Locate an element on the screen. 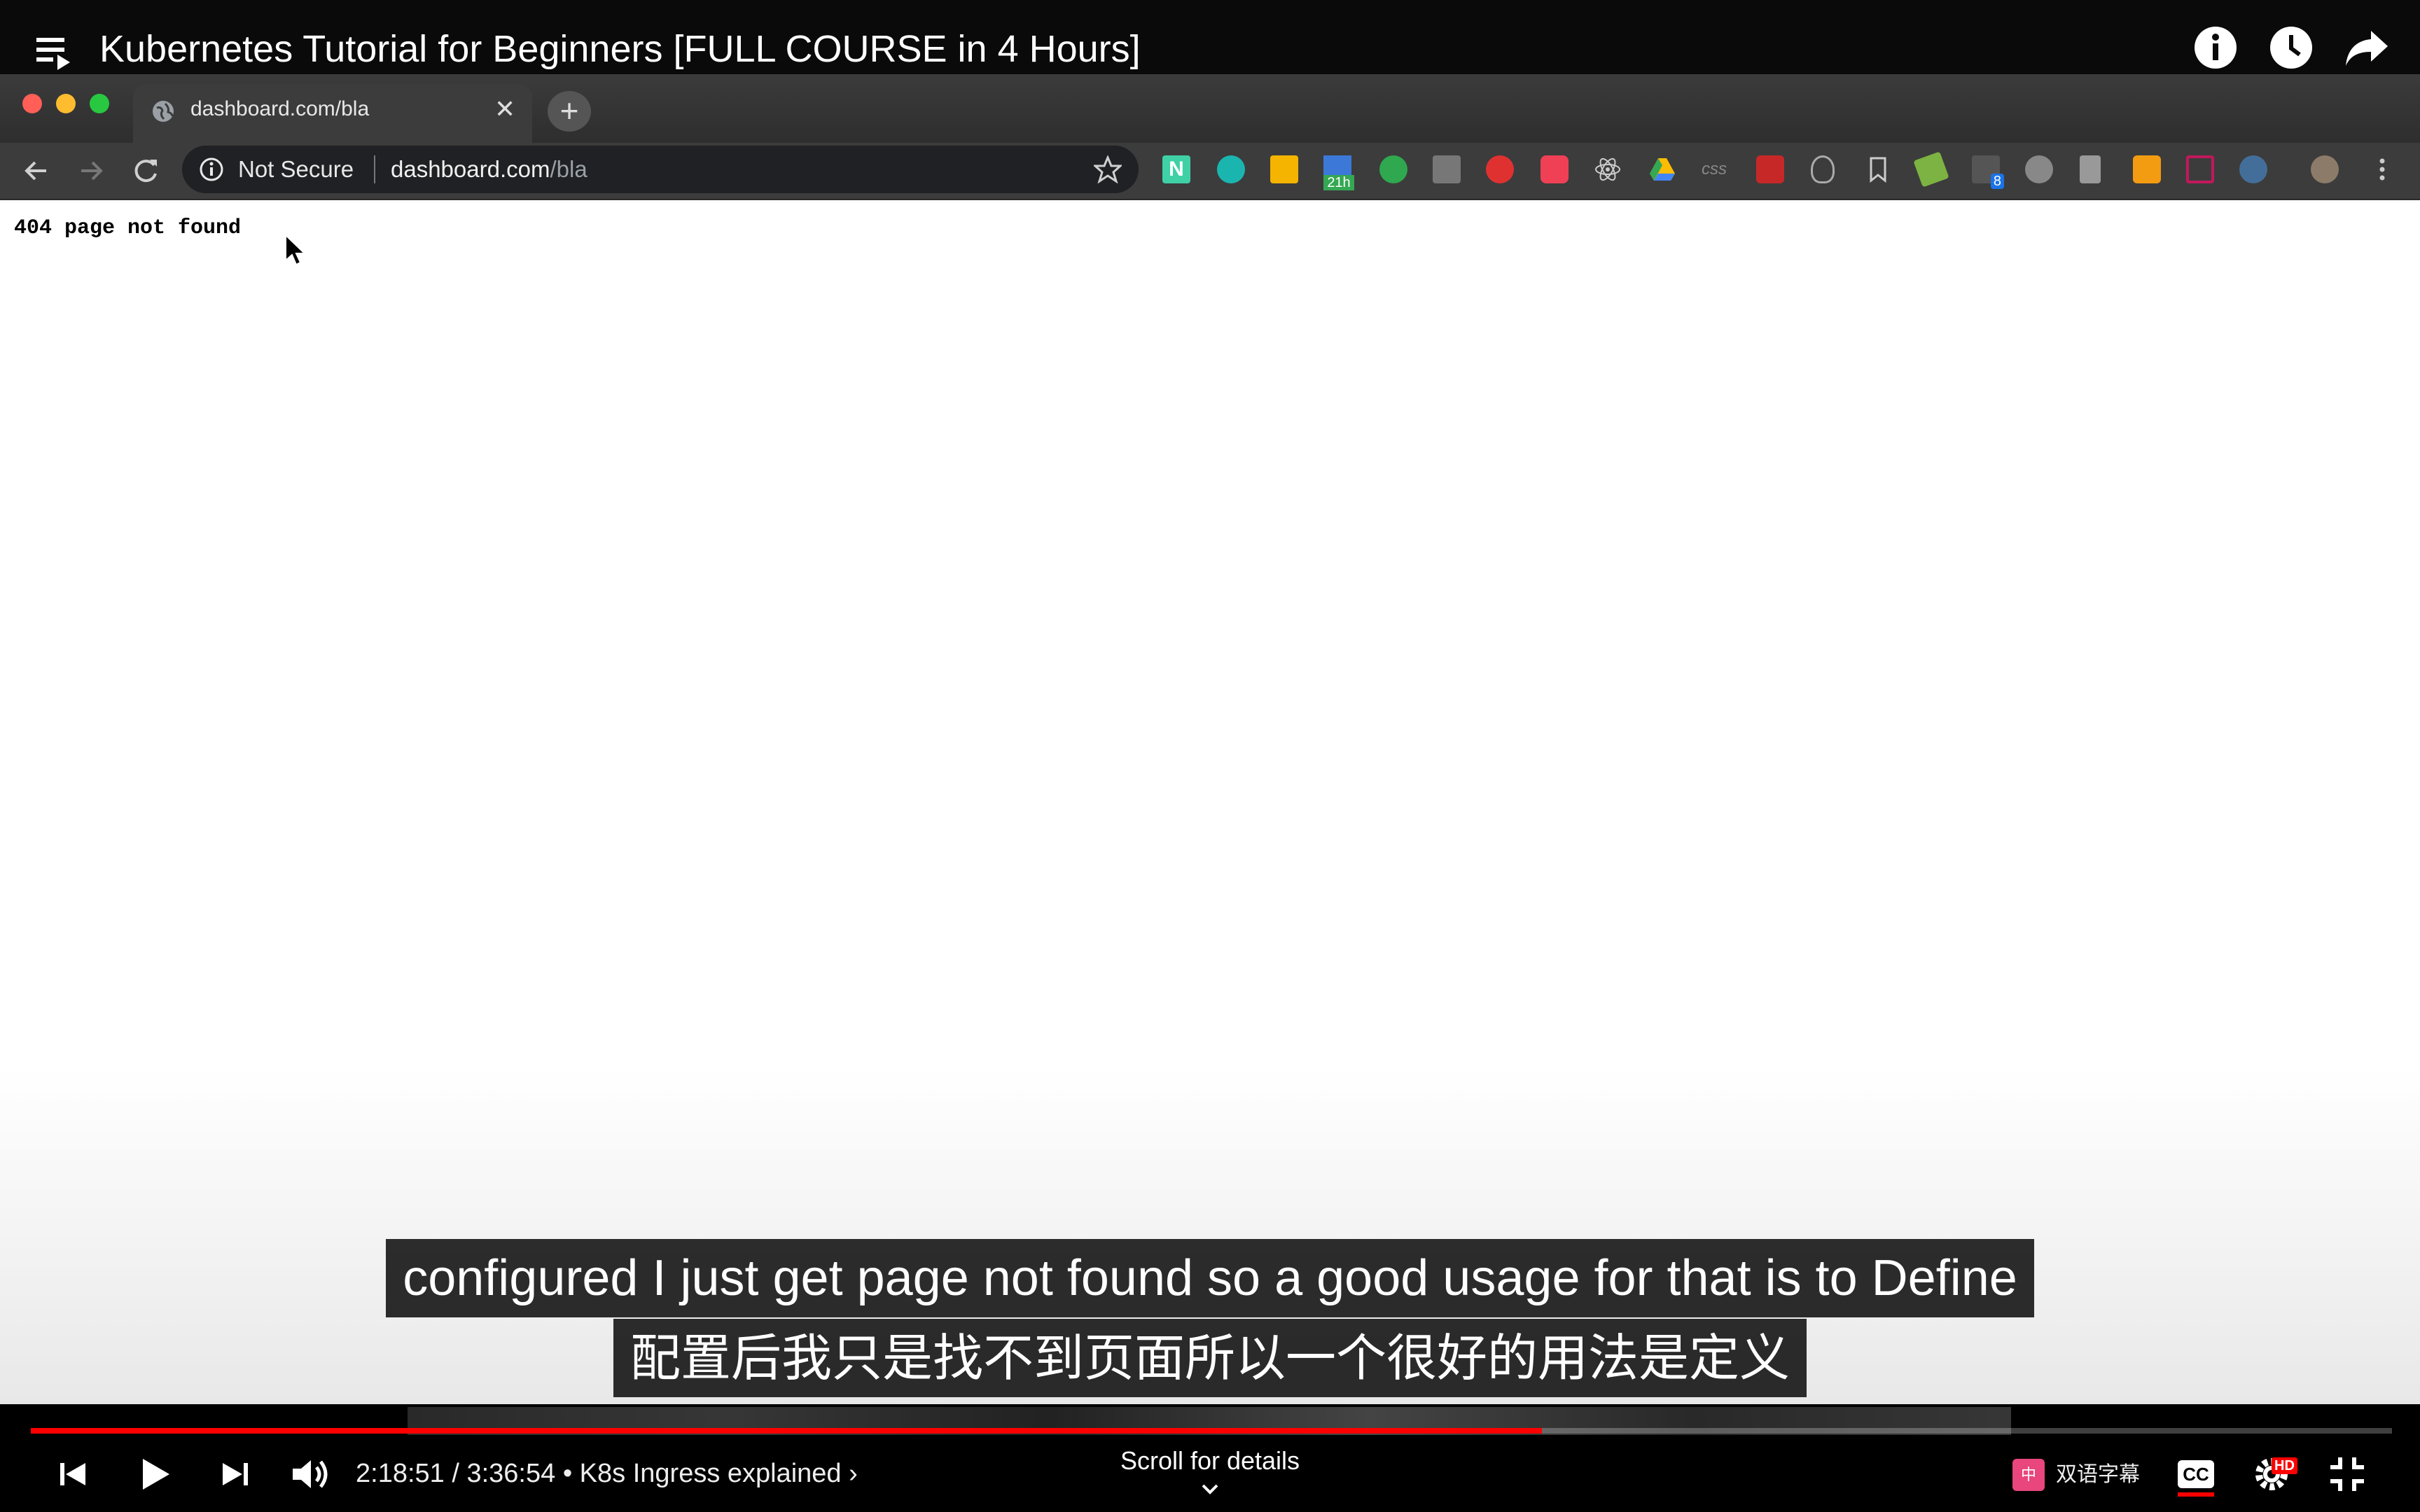 This screenshot has height=1512, width=2420. volume-icon is located at coordinates (309, 1474).